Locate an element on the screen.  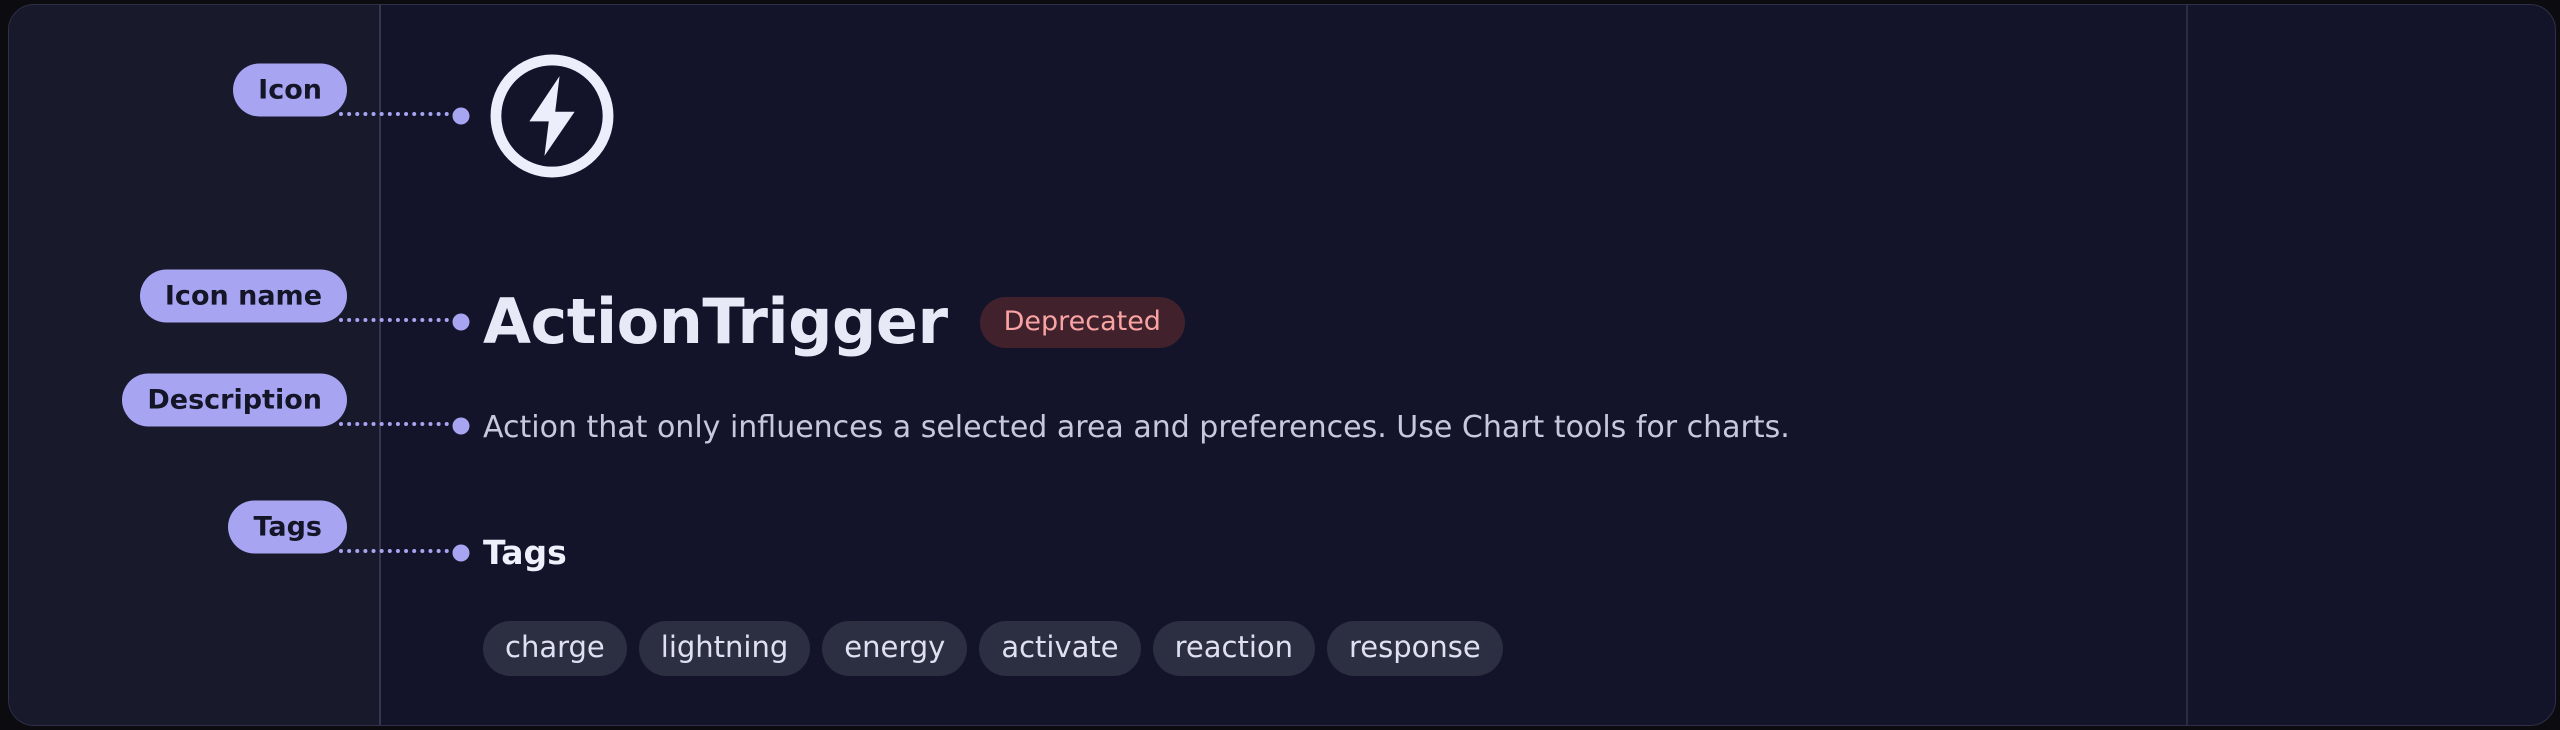
icon-title-row: ActionTrigger Deprecated is located at coordinates (834, 322).